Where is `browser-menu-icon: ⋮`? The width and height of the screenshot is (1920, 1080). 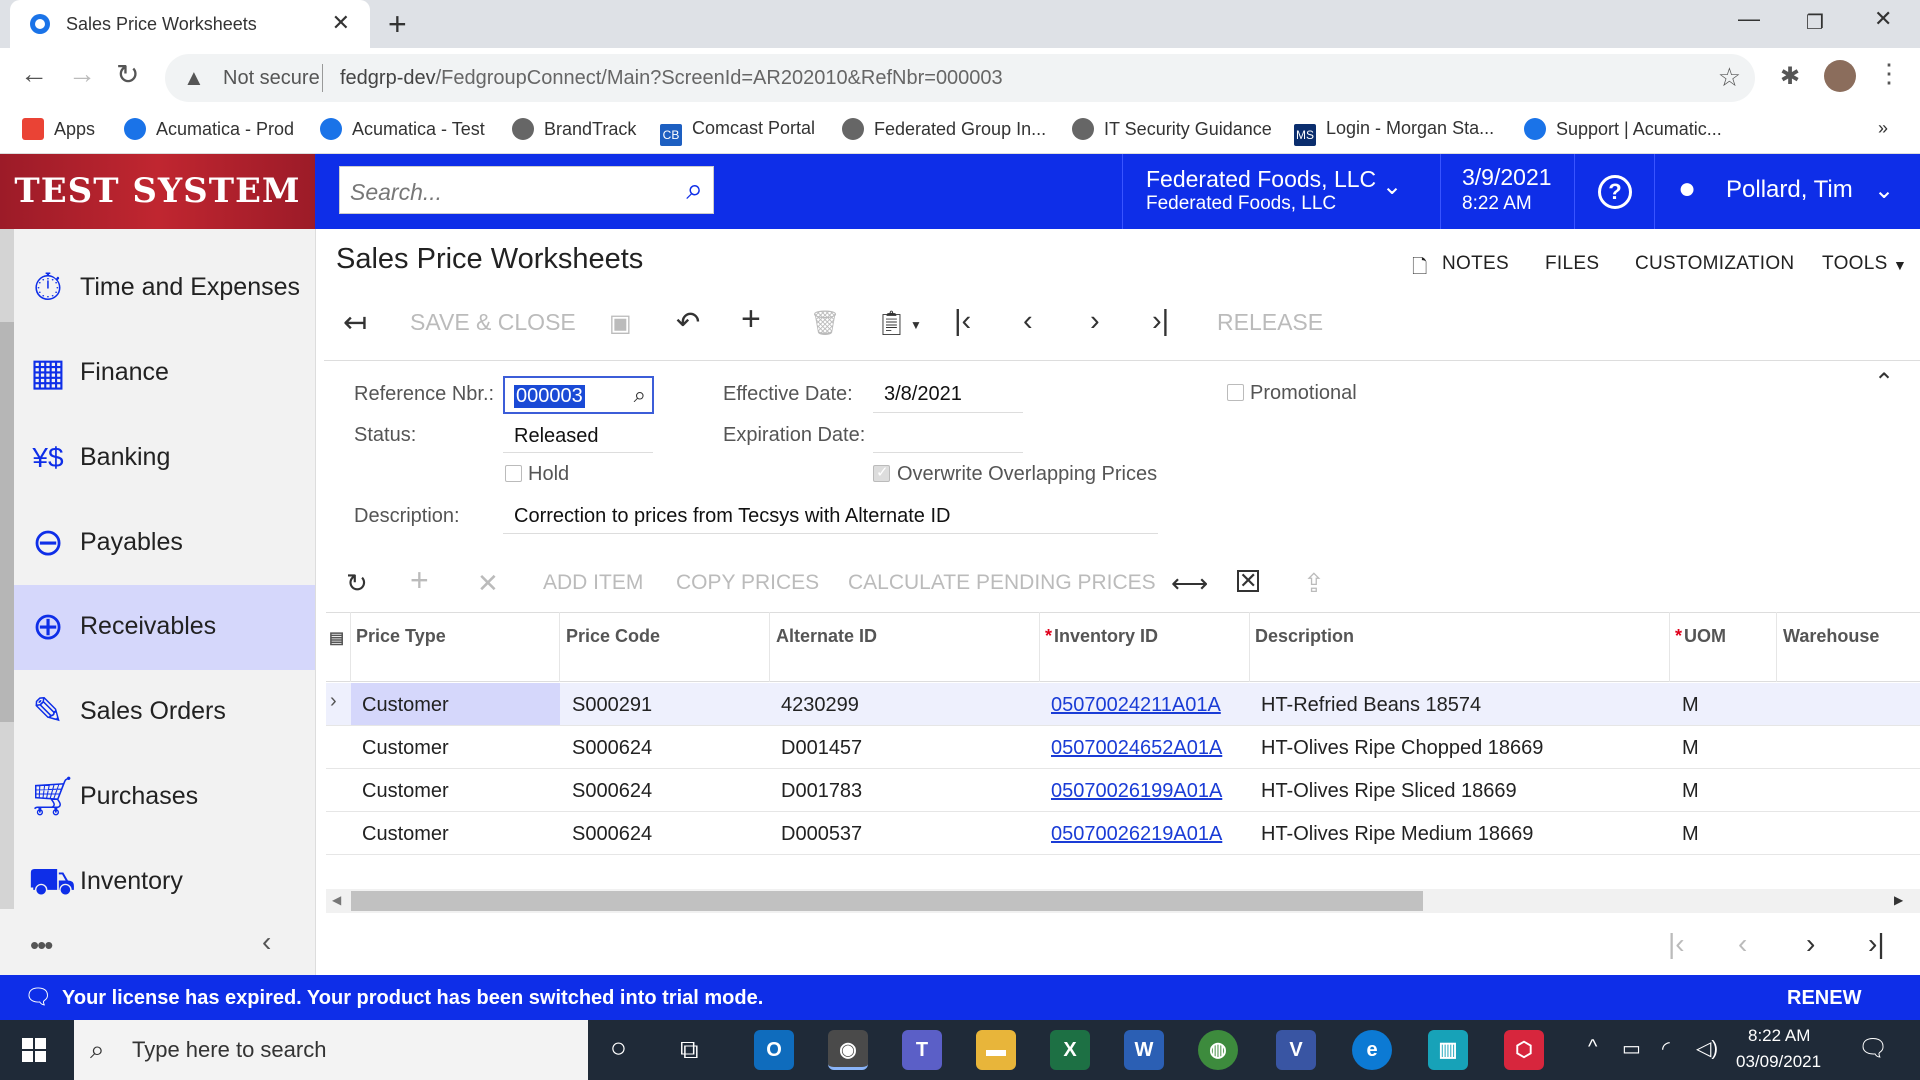 browser-menu-icon: ⋮ is located at coordinates (1889, 73).